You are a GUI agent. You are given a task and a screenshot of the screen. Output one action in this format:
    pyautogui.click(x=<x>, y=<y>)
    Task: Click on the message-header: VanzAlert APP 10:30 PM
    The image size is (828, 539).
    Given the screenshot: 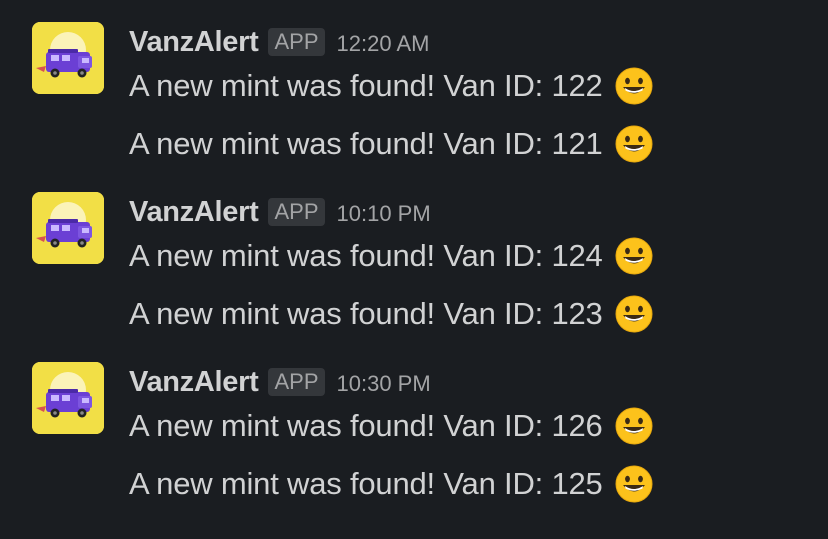 What is the action you would take?
    pyautogui.click(x=280, y=382)
    